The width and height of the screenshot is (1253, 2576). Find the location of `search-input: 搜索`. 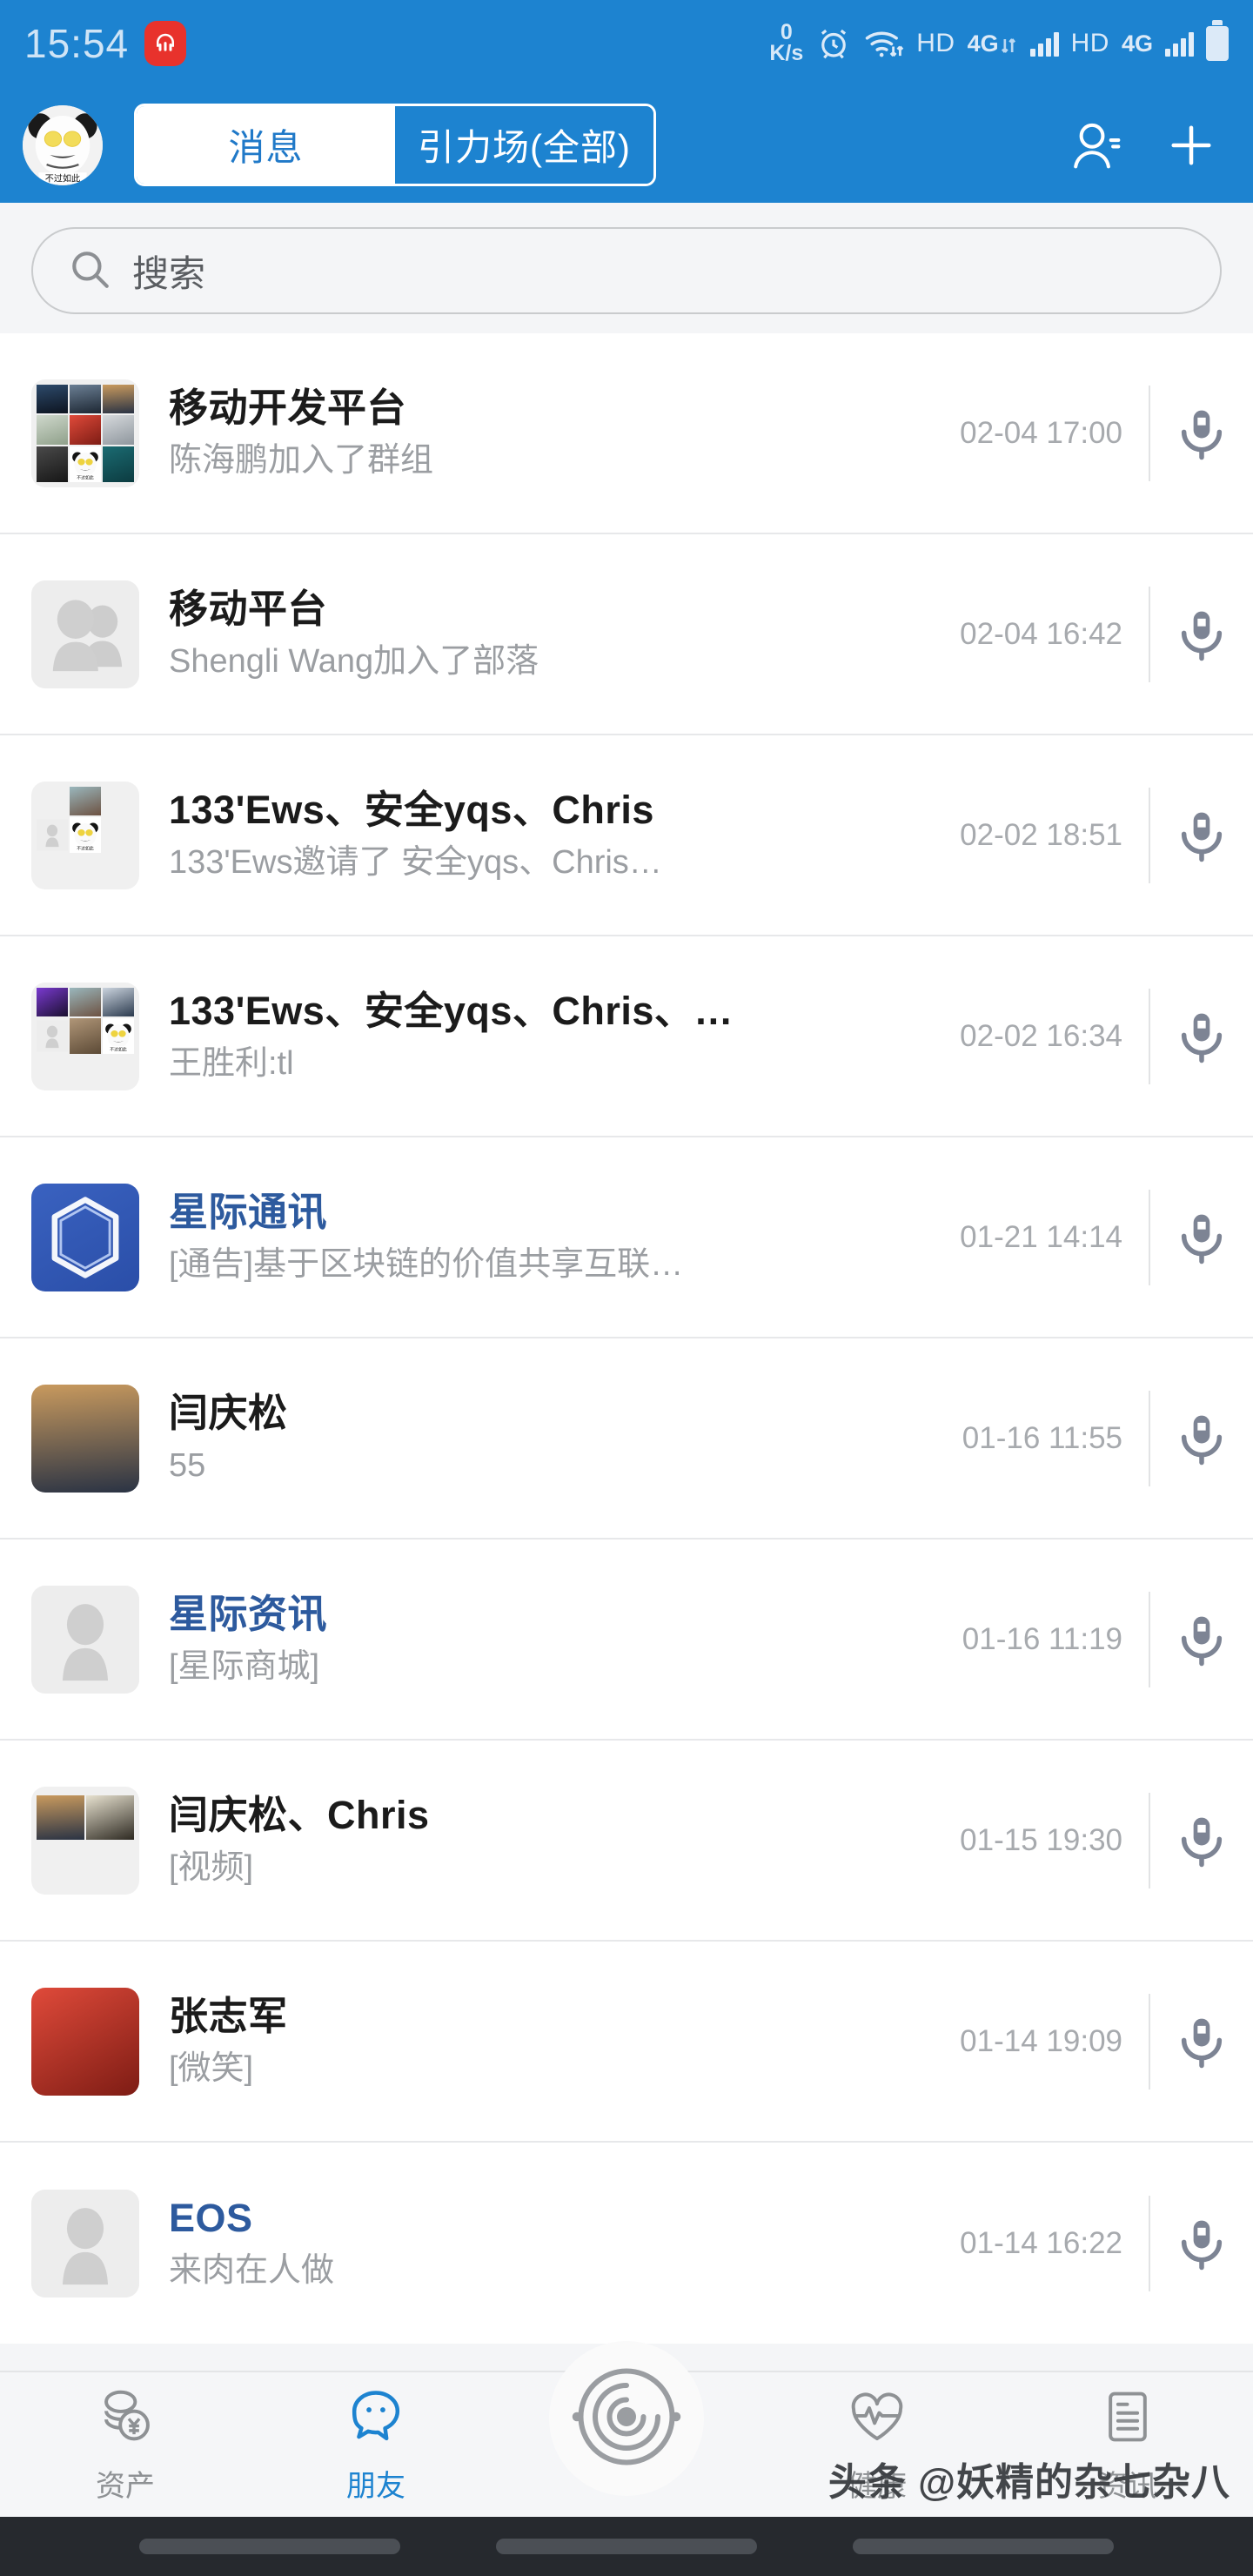

search-input: 搜索 is located at coordinates (168, 271).